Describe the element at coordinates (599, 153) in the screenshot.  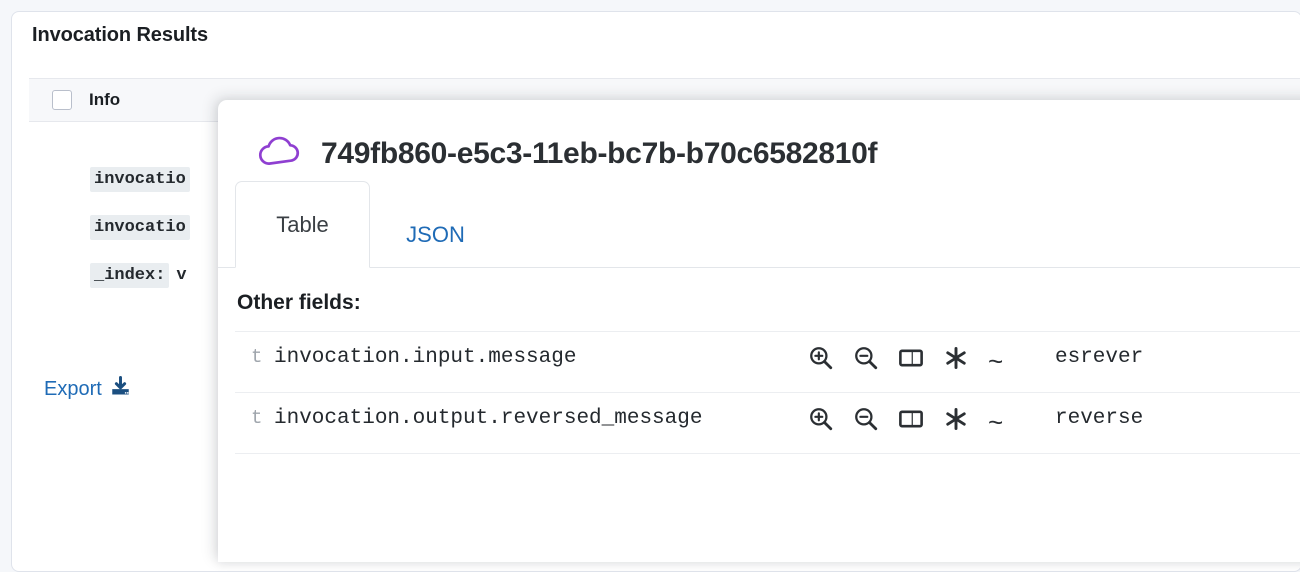
I see `popup-title: 749fb860-e5c3-11eb-bc7b-b70c6582810f` at that location.